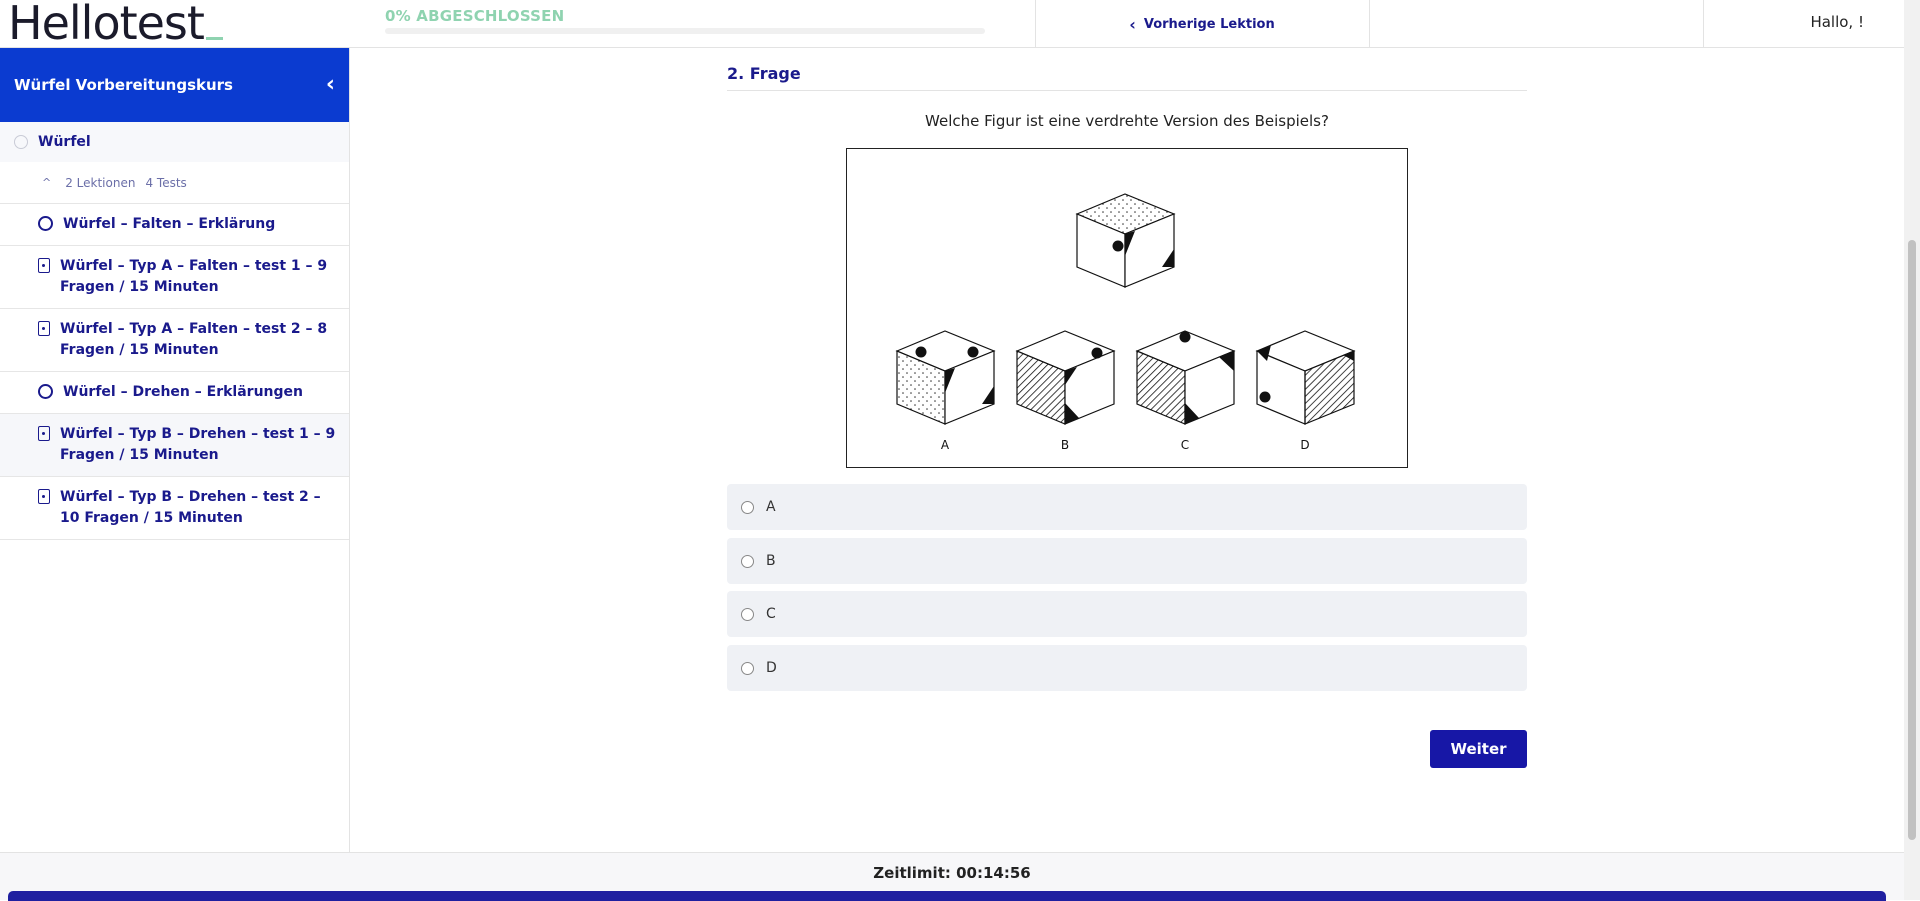 The height and width of the screenshot is (901, 1920). I want to click on logo-underscore-mark, so click(214, 38).